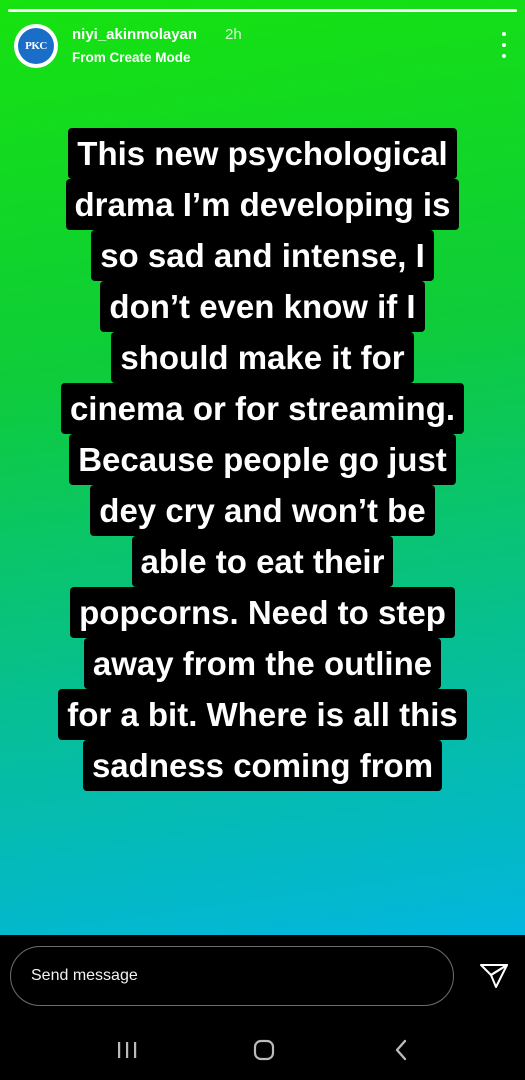  Describe the element at coordinates (262, 204) in the screenshot. I see `story-text-line: drama I’m developing is` at that location.